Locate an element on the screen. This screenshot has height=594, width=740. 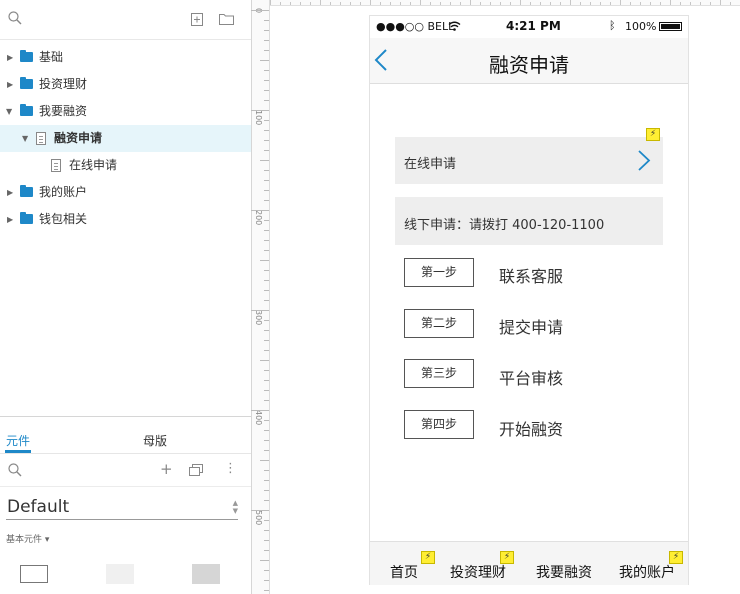
step-2-button: 第二步 is located at coordinates (439, 323).